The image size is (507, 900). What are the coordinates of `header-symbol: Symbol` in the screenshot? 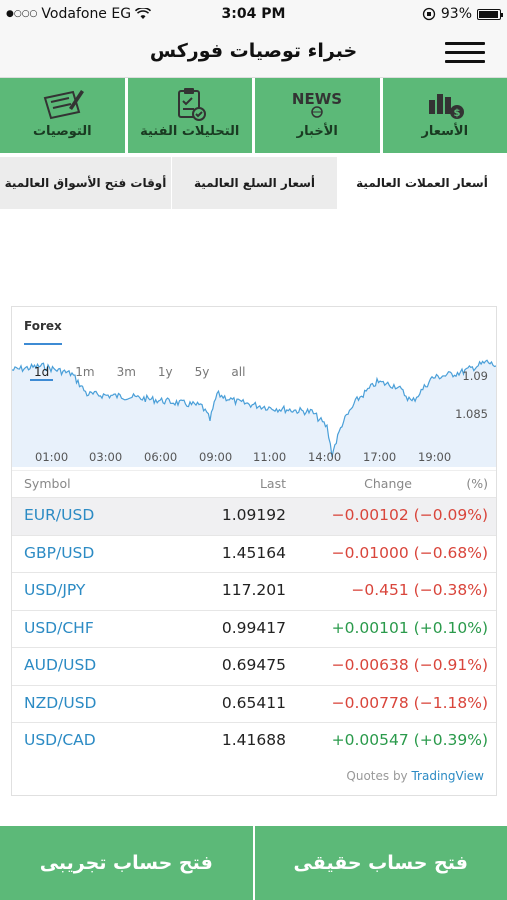 It's located at (47, 483).